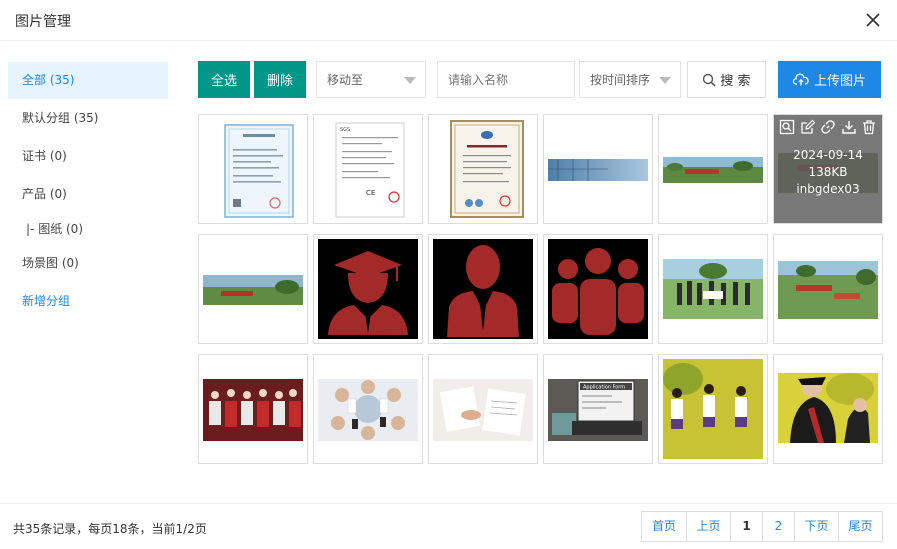 The width and height of the screenshot is (897, 549). I want to click on image-card-building, so click(598, 169).